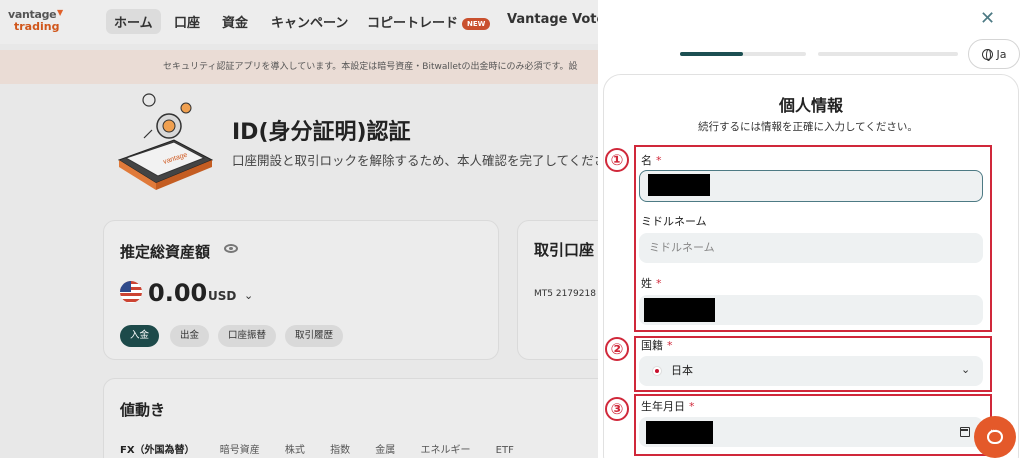 Image resolution: width=1024 pixels, height=458 pixels. I want to click on middle-name-label: ミドルネーム, so click(674, 221).